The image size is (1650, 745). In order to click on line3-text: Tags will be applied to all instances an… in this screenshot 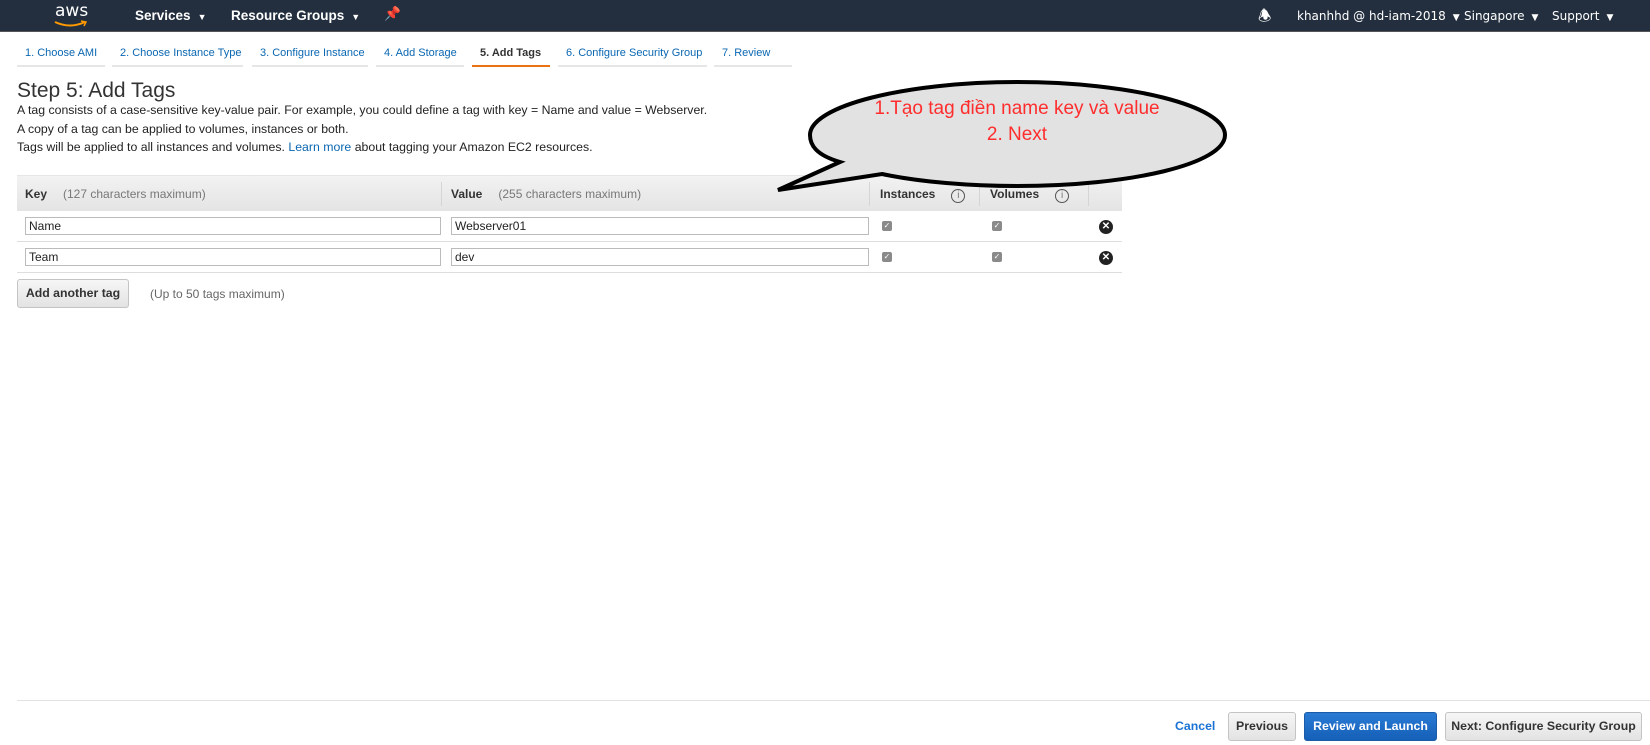, I will do `click(151, 147)`.